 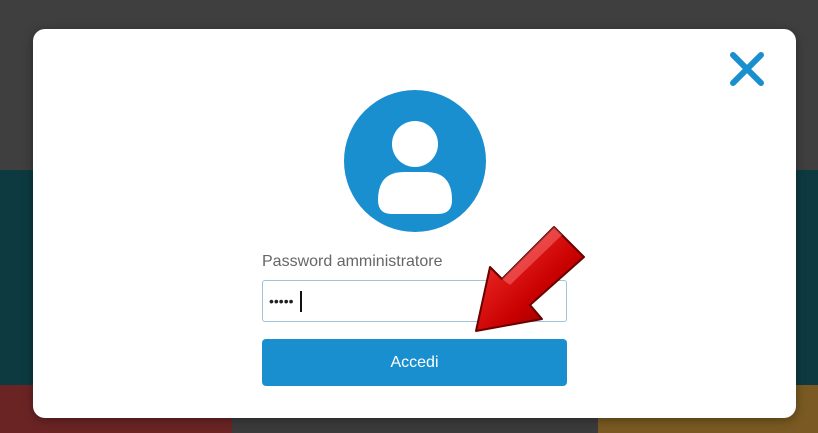 What do you see at coordinates (352, 261) in the screenshot?
I see `password-label: Password amministratore` at bounding box center [352, 261].